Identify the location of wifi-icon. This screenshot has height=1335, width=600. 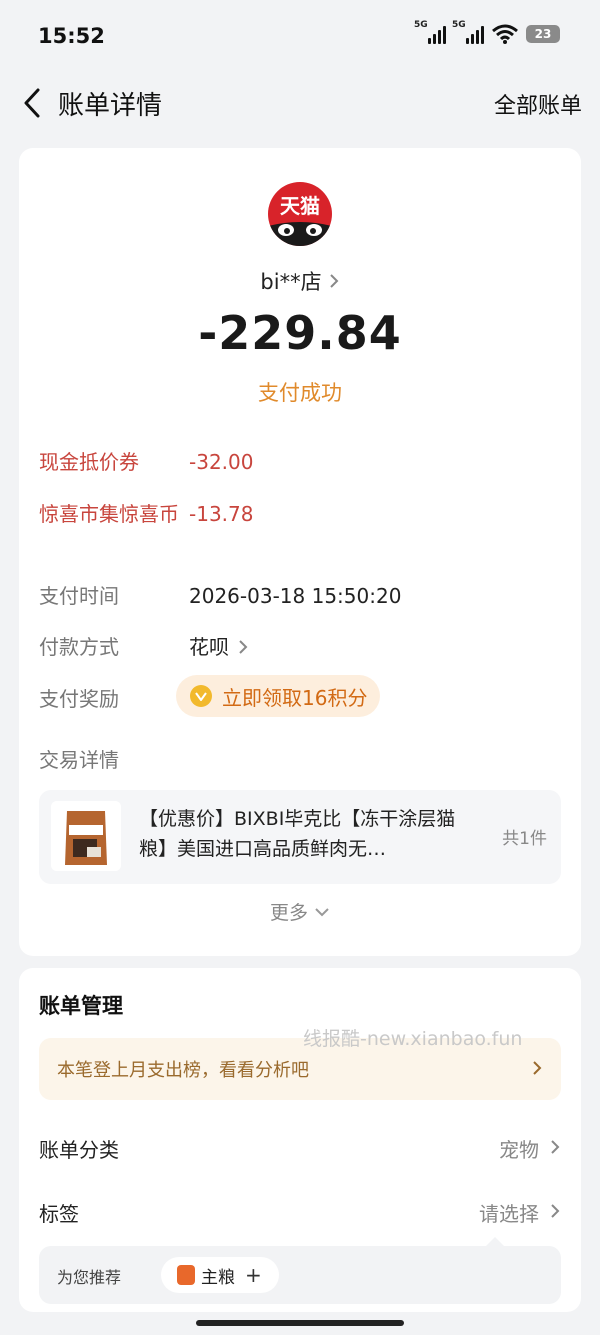
(505, 34).